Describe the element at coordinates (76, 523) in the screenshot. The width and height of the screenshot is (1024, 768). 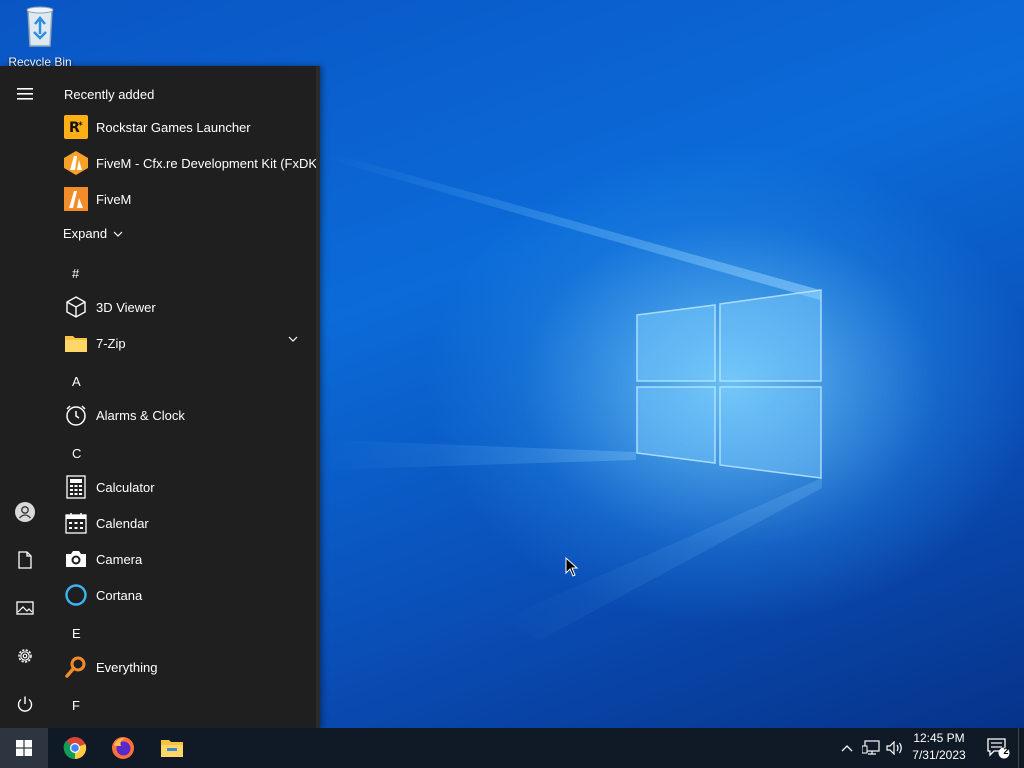
I see `calendar-icon` at that location.